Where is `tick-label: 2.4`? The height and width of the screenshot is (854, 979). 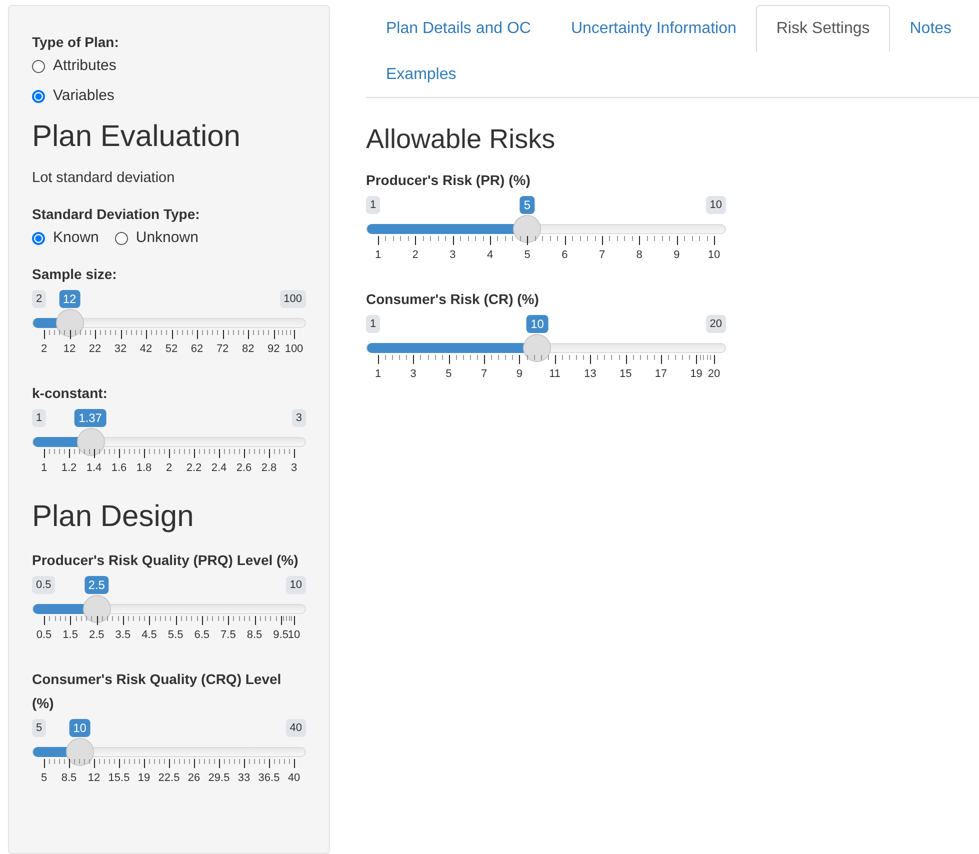
tick-label: 2.4 is located at coordinates (219, 468).